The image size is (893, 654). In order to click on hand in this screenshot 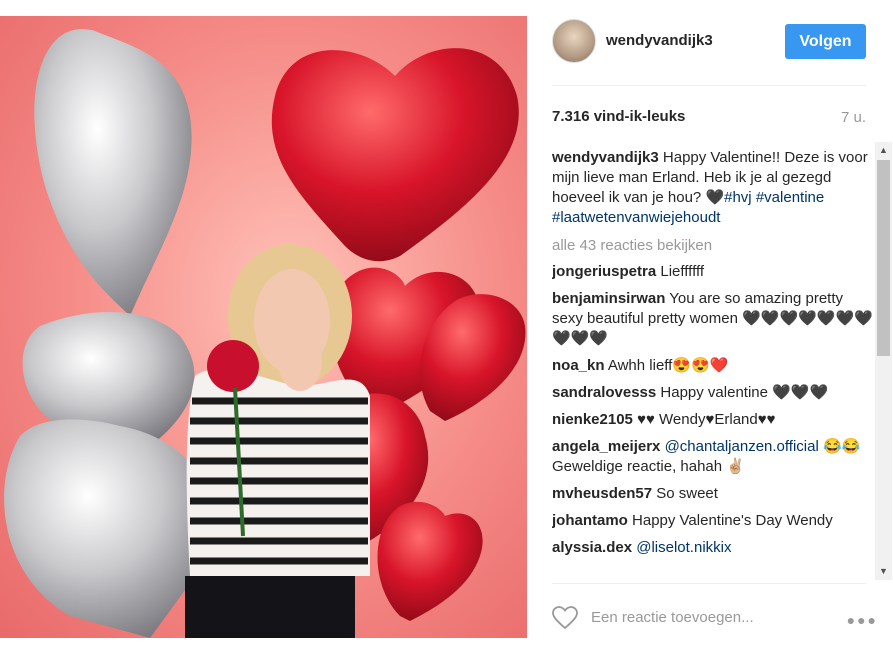, I will do `click(300, 361)`.